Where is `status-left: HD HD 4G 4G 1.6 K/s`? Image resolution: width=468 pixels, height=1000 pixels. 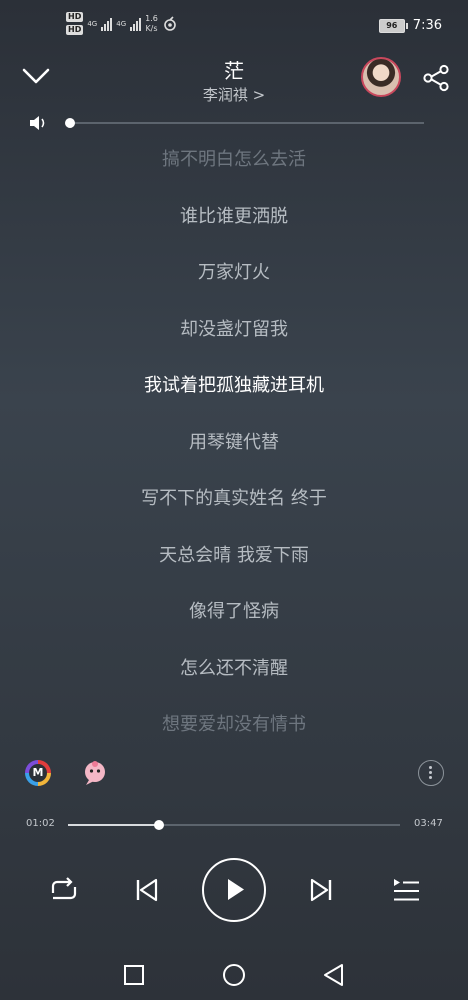
status-left: HD HD 4G 4G 1.6 K/s is located at coordinates (122, 23).